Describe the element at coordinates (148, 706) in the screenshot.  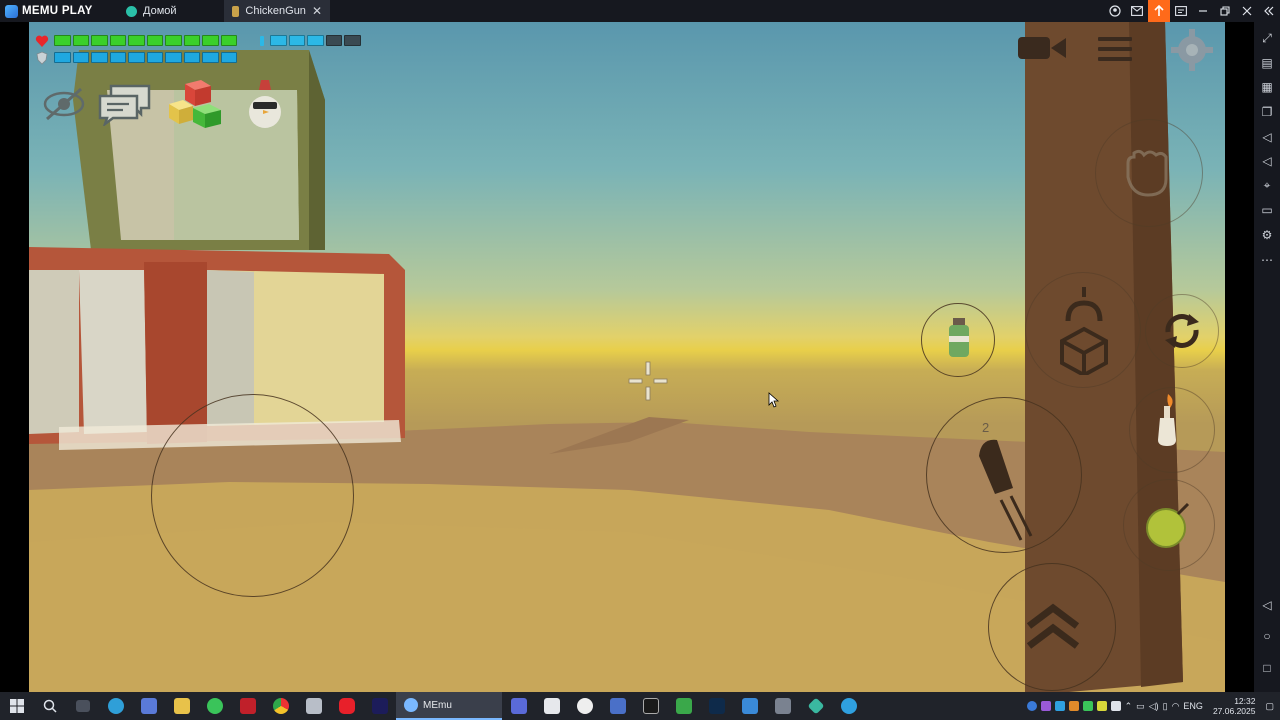
I see `store-icon` at that location.